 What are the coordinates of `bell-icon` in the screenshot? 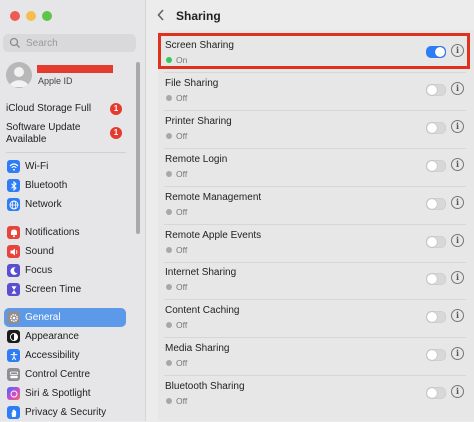 It's located at (13, 232).